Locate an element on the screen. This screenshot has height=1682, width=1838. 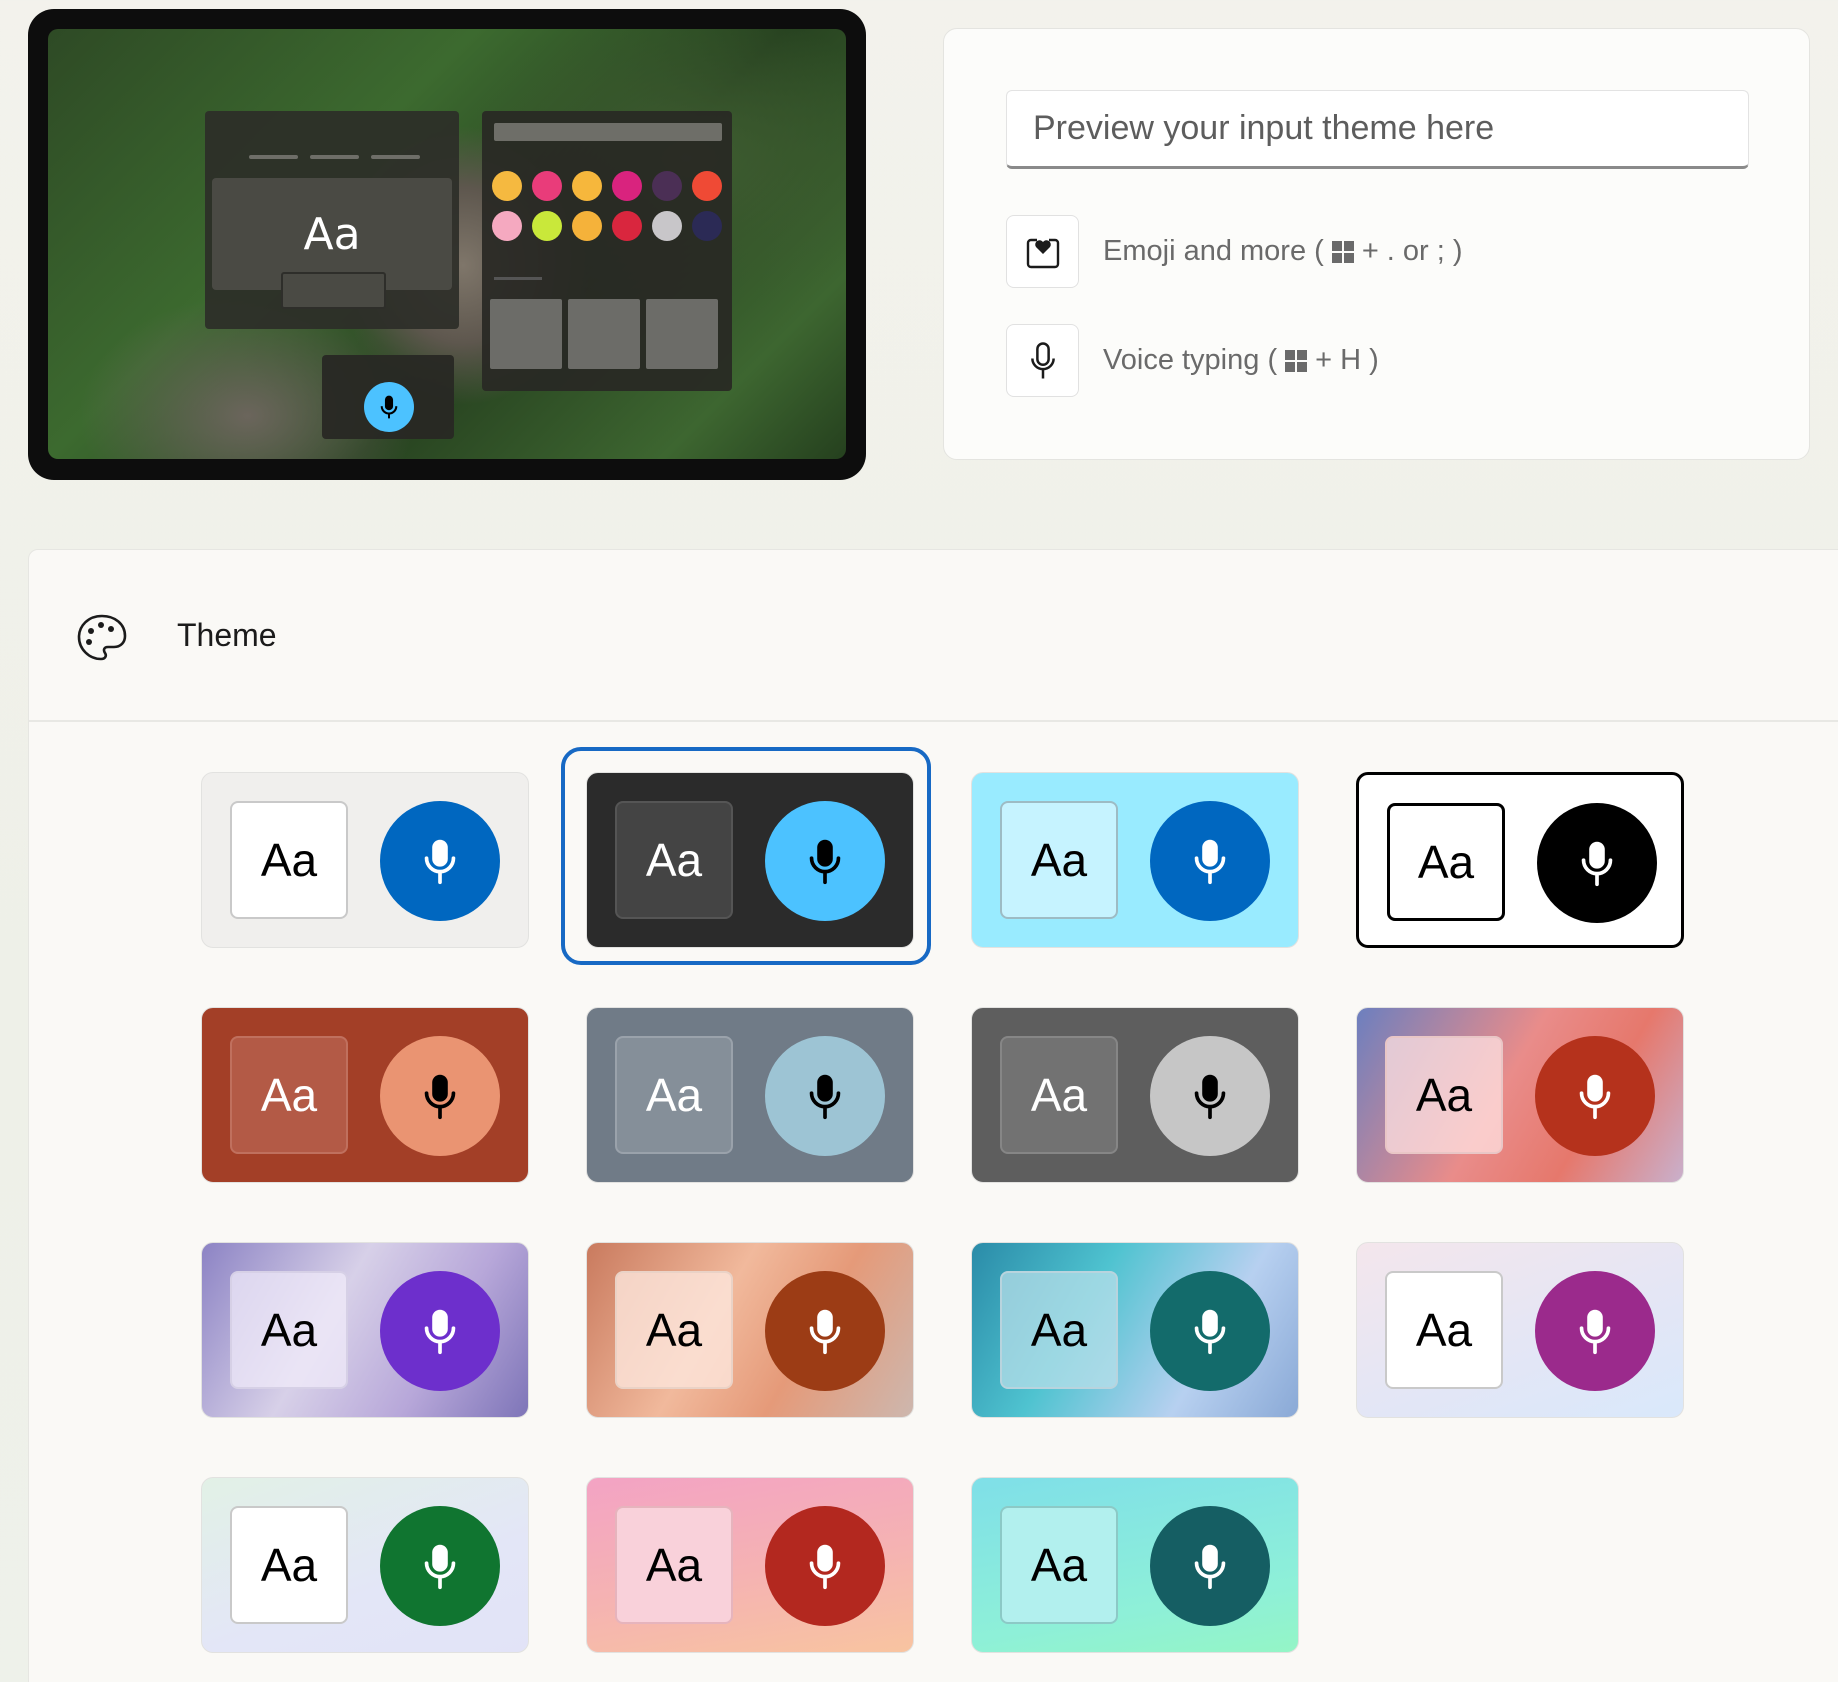
theme-tile-aqua: Aa is located at coordinates (1135, 860).